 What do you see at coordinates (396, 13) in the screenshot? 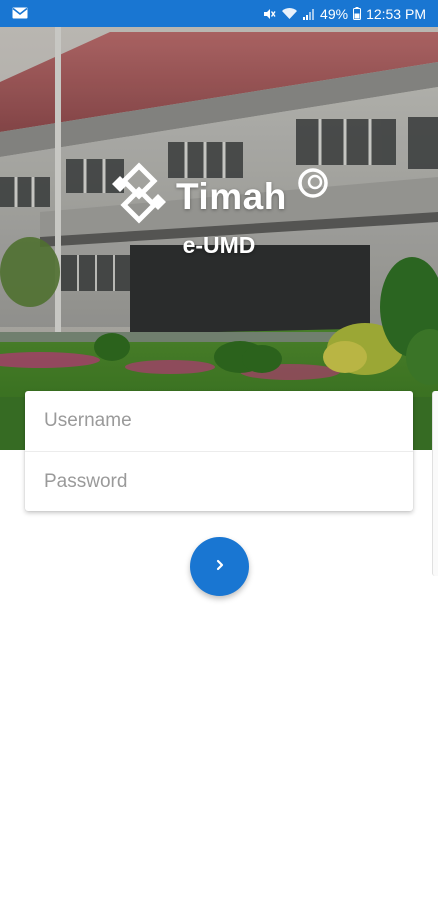
I see `clock: 12:53 PM` at bounding box center [396, 13].